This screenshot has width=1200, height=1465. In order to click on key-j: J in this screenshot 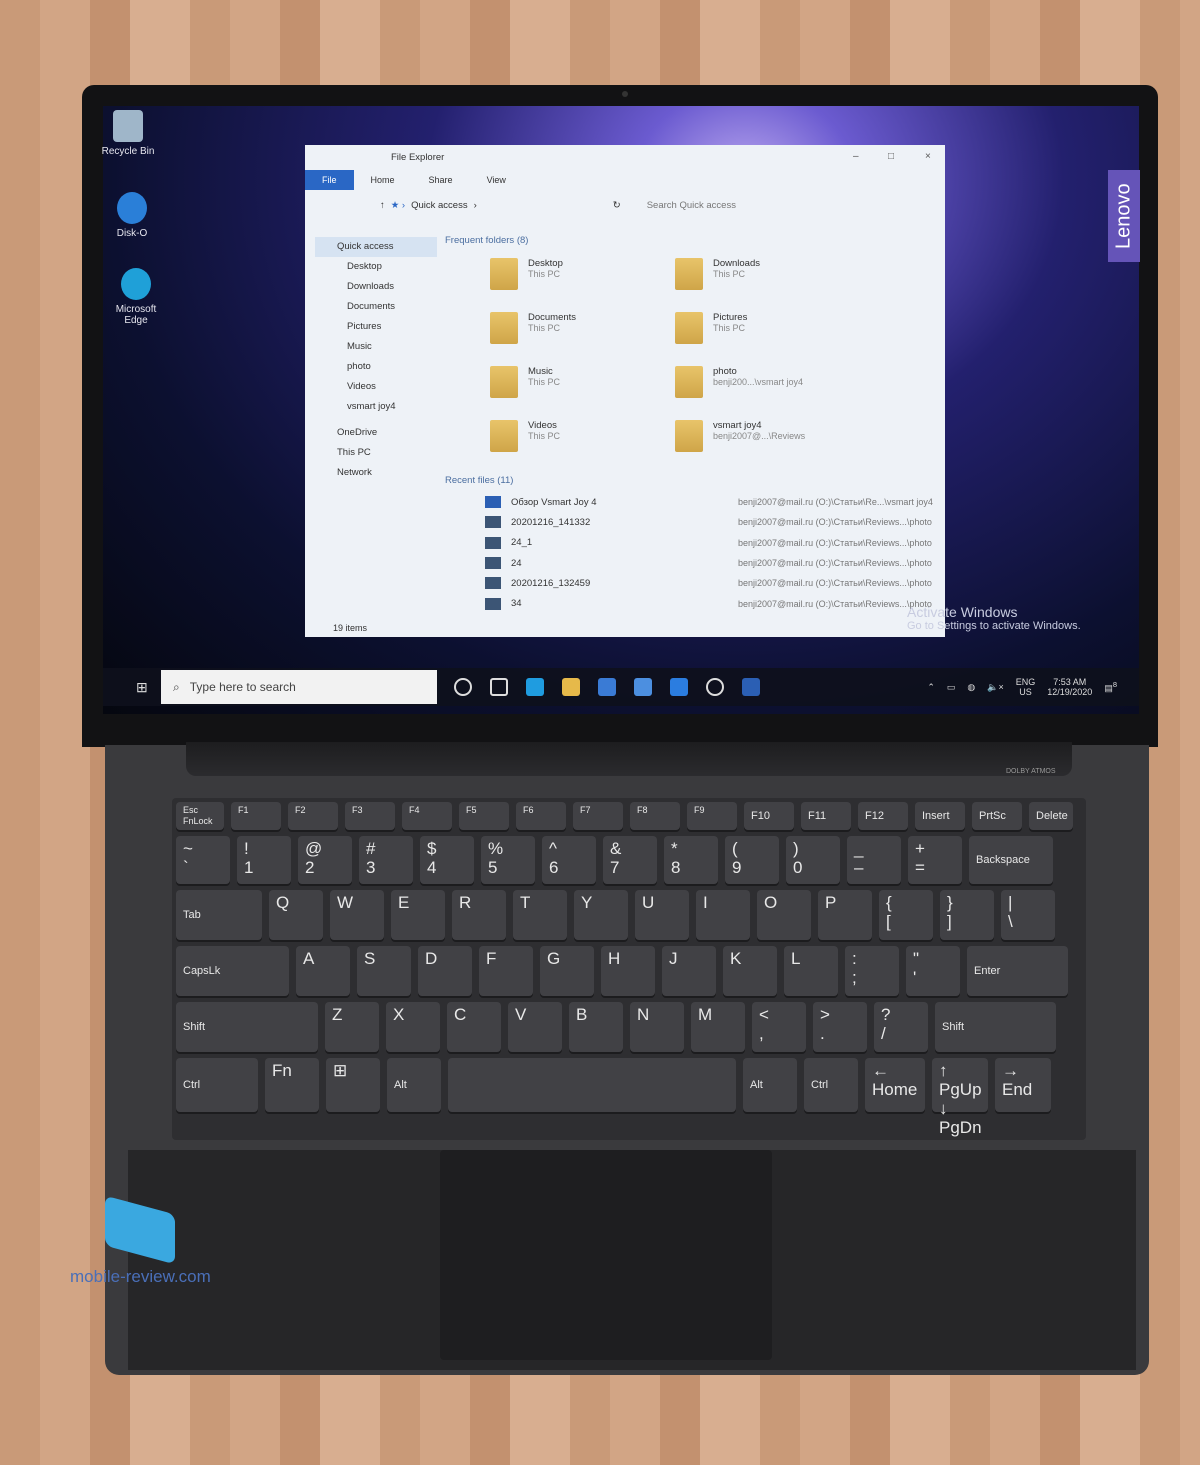, I will do `click(689, 971)`.